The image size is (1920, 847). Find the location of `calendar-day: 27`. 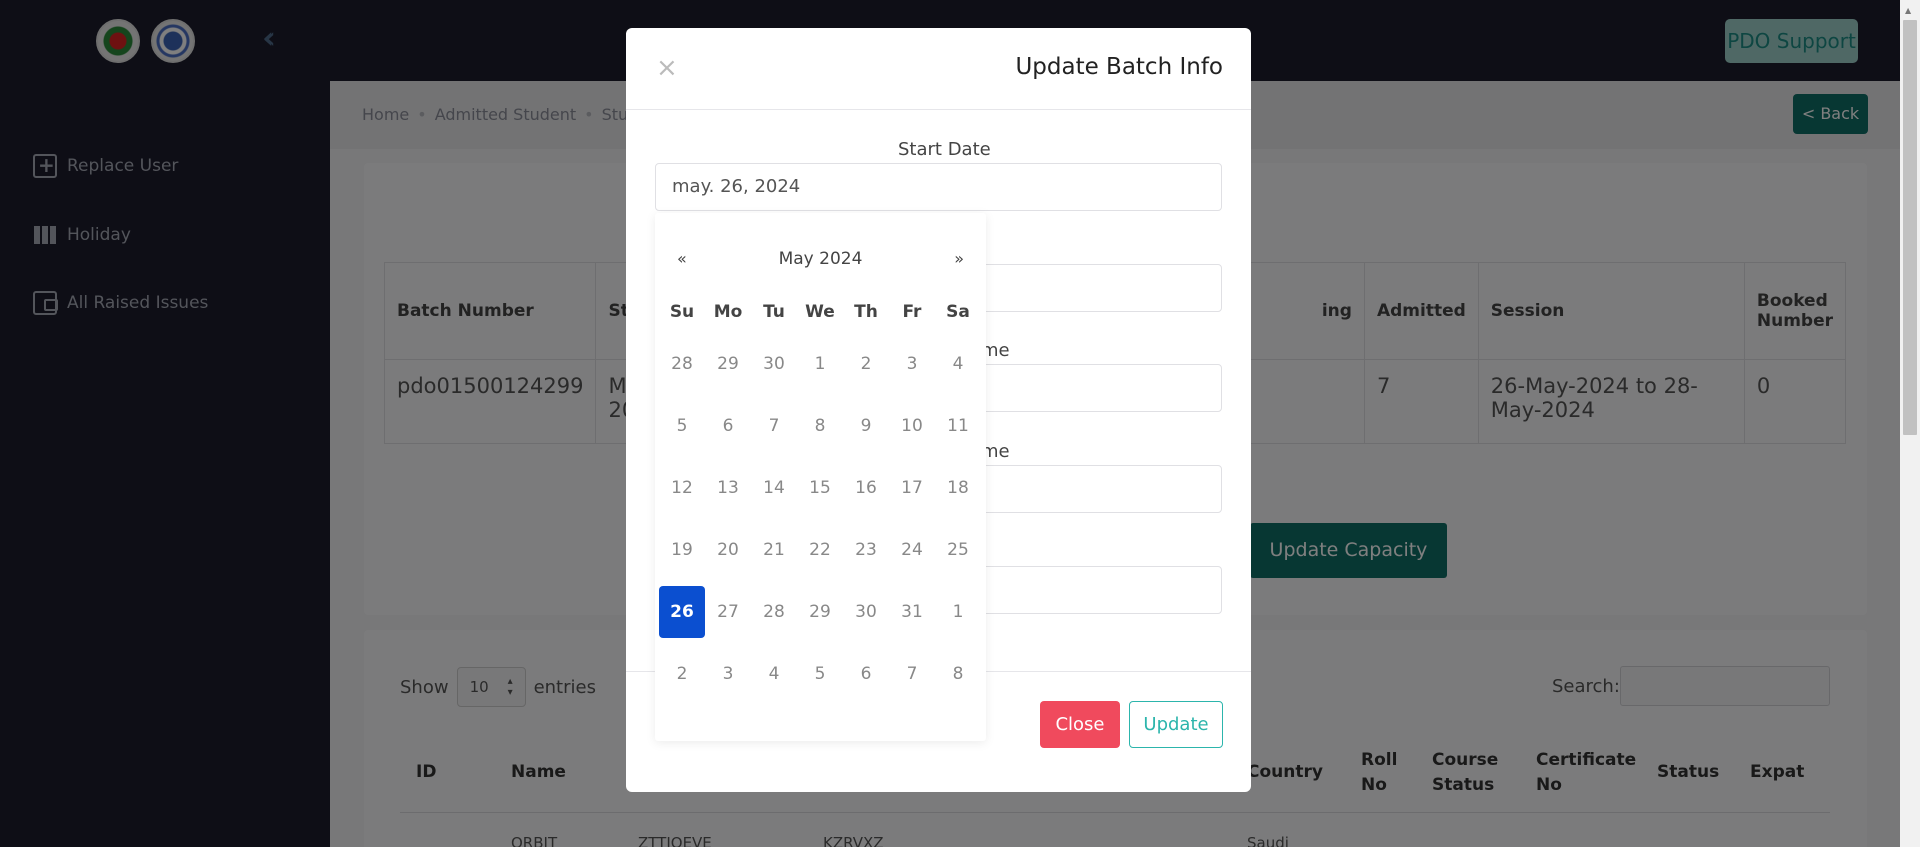

calendar-day: 27 is located at coordinates (728, 612).